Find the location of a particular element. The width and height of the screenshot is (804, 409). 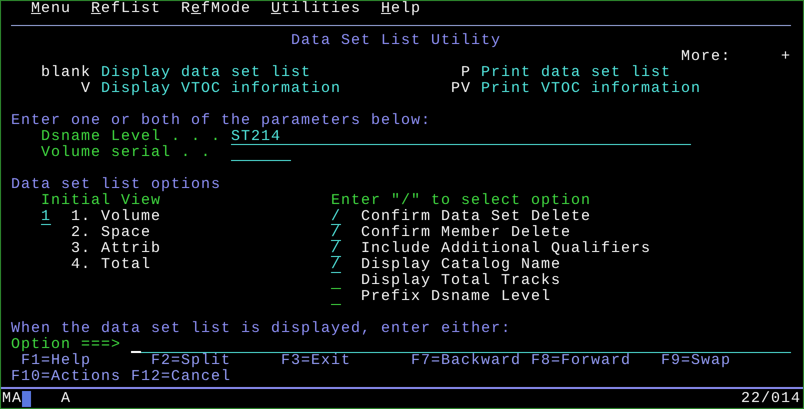

action-code: V is located at coordinates (85, 89).